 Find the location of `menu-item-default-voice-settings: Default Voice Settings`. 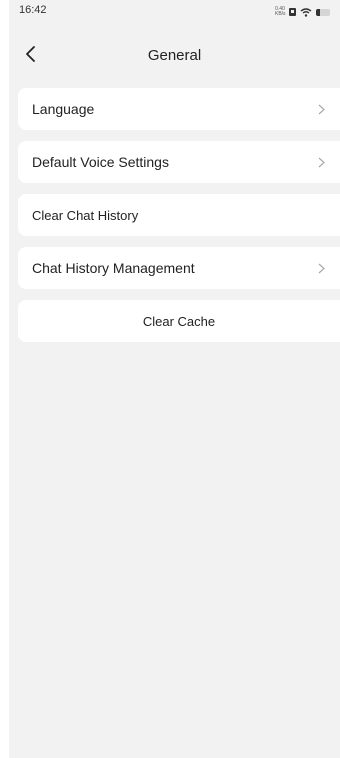

menu-item-default-voice-settings: Default Voice Settings is located at coordinates (179, 162).